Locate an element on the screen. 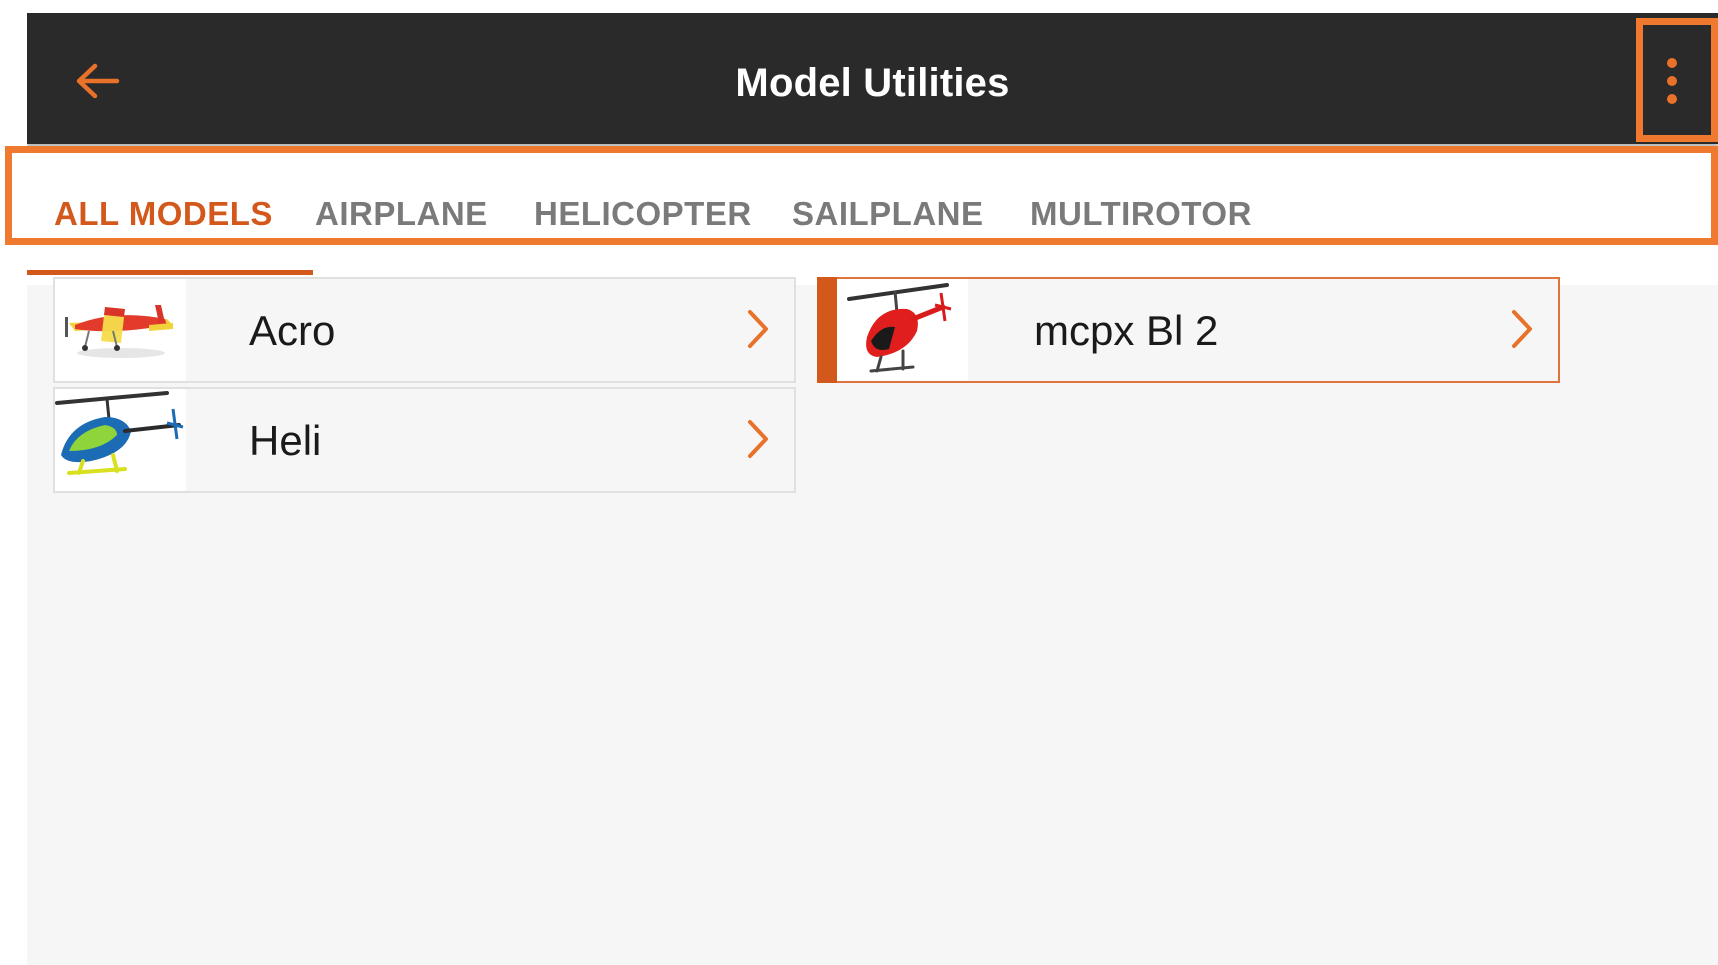 This screenshot has width=1718, height=965. menu-highlight-frame is located at coordinates (1677, 80).